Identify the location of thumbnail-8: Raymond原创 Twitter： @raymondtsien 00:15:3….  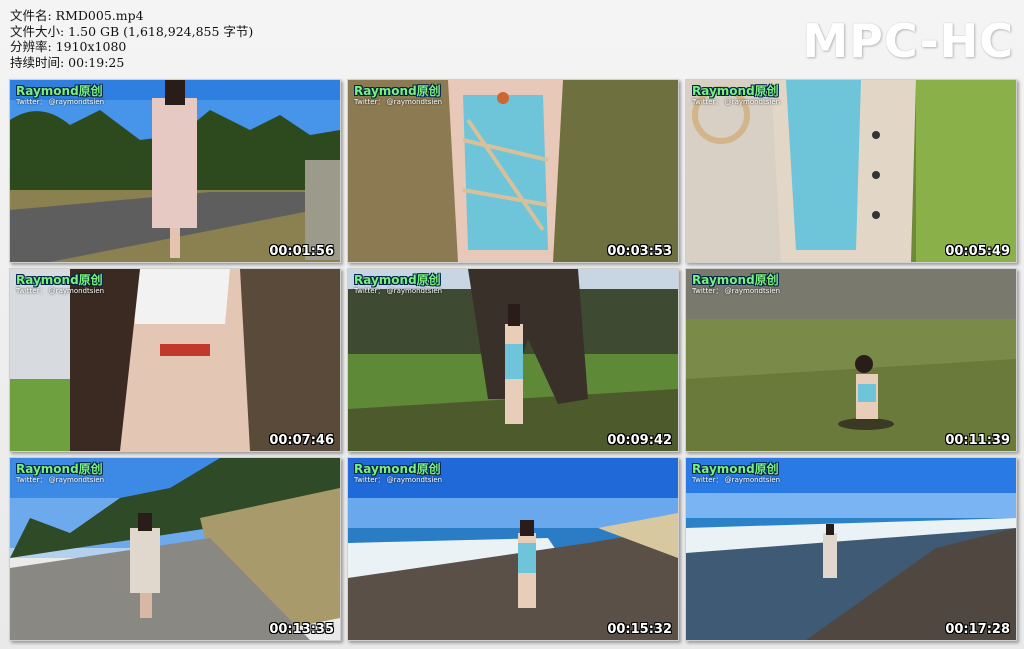
(513, 549).